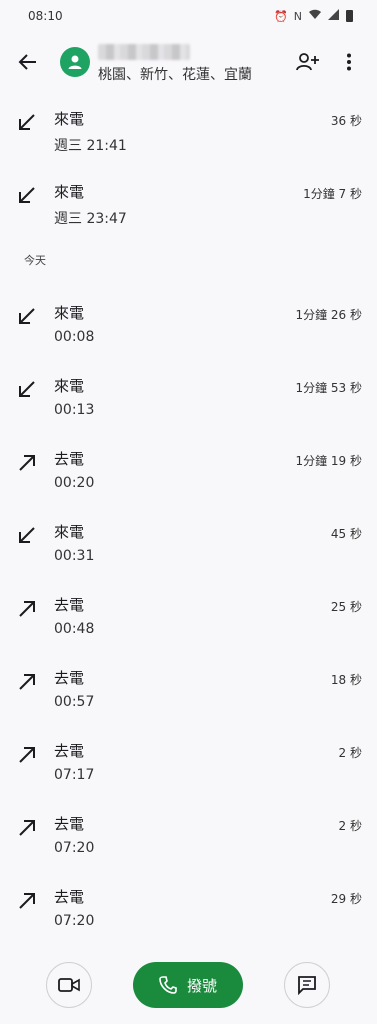 The height and width of the screenshot is (1024, 377). Describe the element at coordinates (74, 410) in the screenshot. I see `call-time: 00:13` at that location.